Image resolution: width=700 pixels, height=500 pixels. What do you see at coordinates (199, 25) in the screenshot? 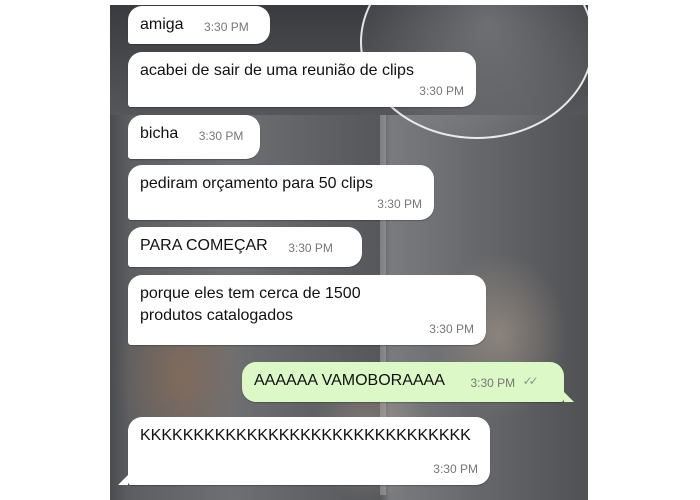
I see `message-bubble-incoming: amiga 3:30 PM` at bounding box center [199, 25].